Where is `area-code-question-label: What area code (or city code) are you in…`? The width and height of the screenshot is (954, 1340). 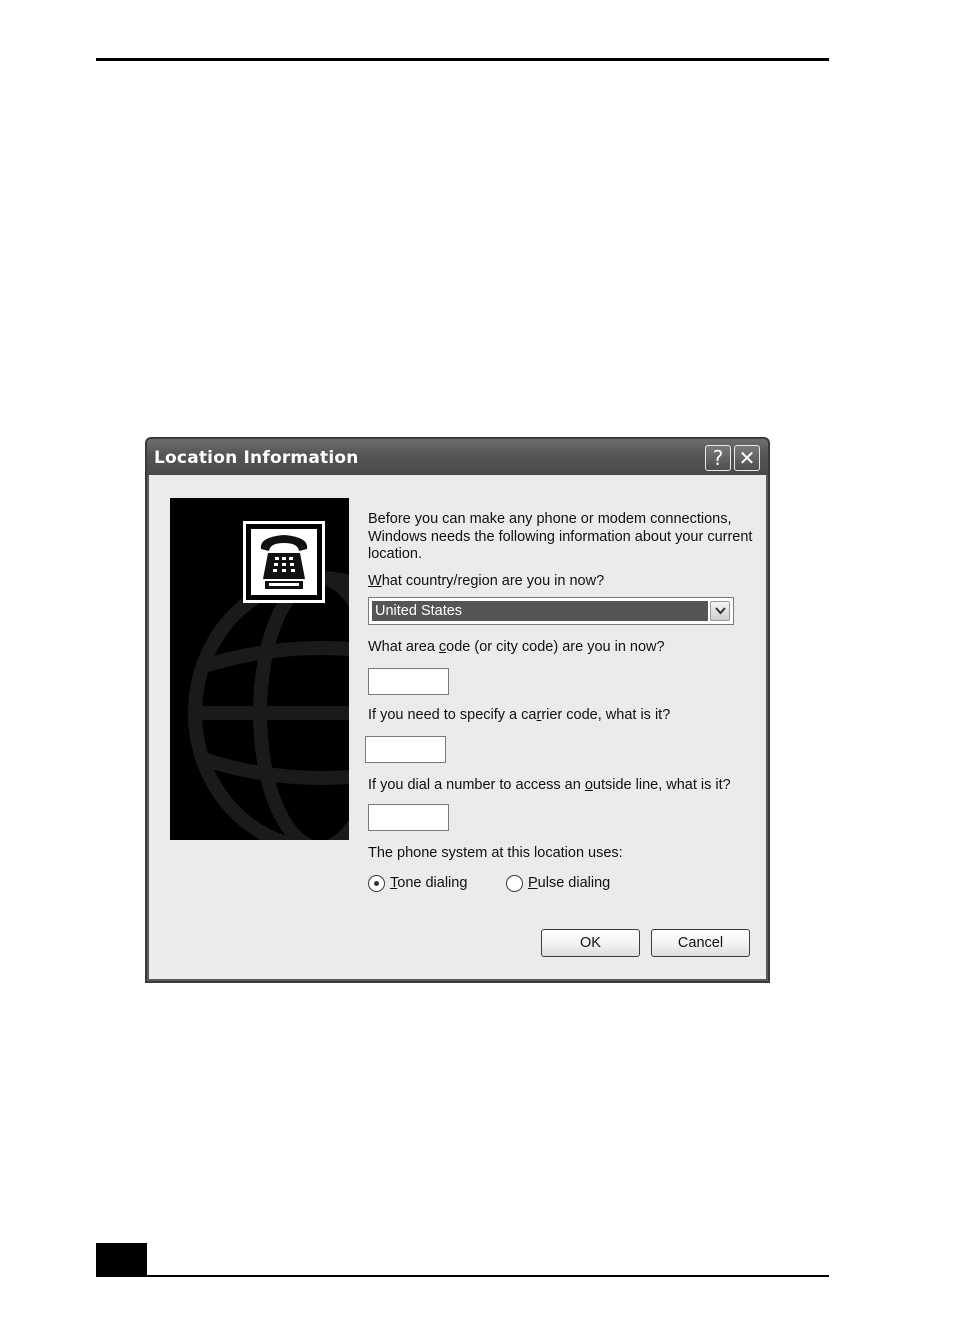
area-code-question-label: What area code (or city code) are you in… is located at coordinates (516, 647).